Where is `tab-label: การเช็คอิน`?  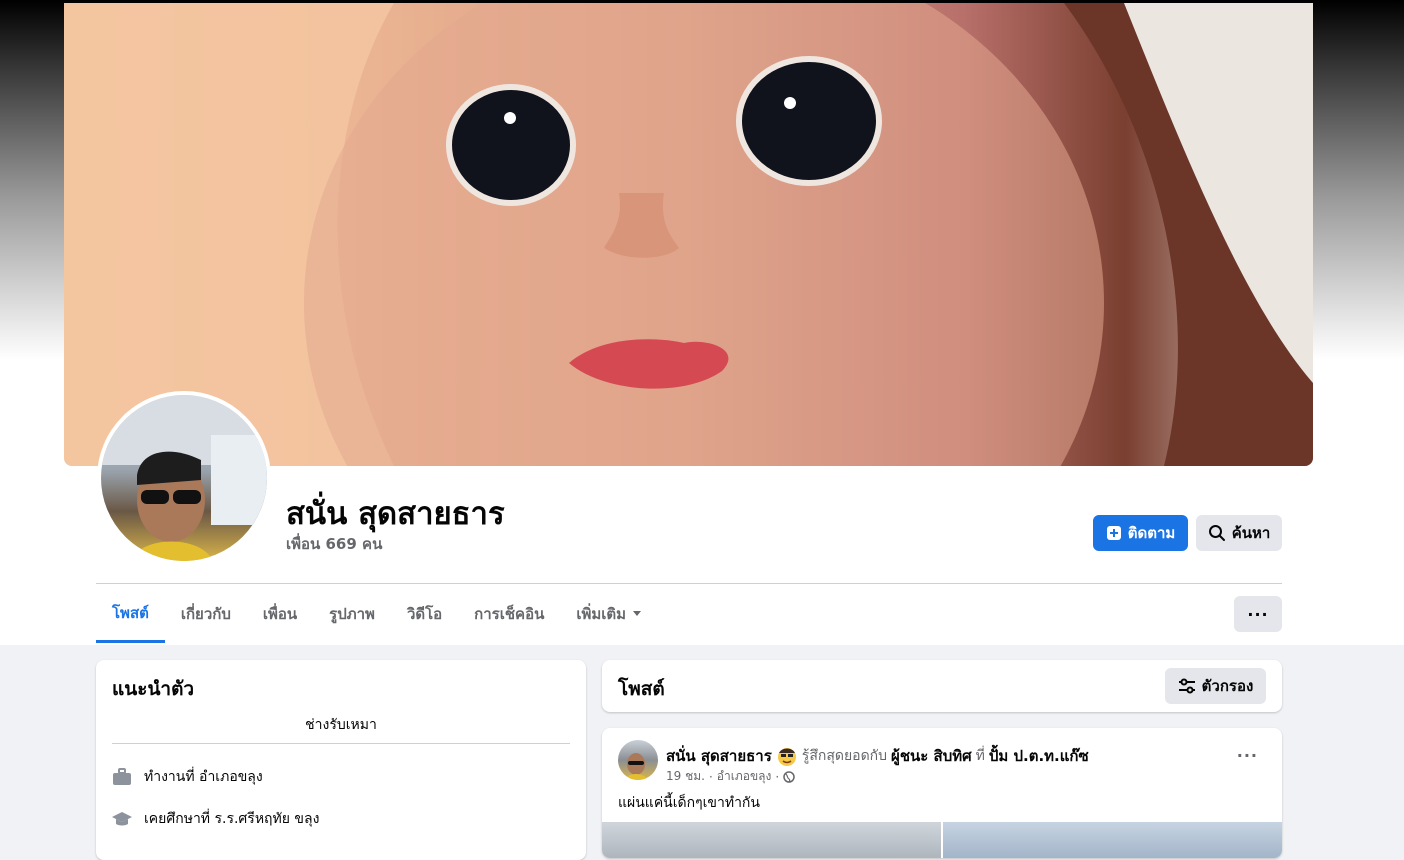 tab-label: การเช็คอิน is located at coordinates (509, 614).